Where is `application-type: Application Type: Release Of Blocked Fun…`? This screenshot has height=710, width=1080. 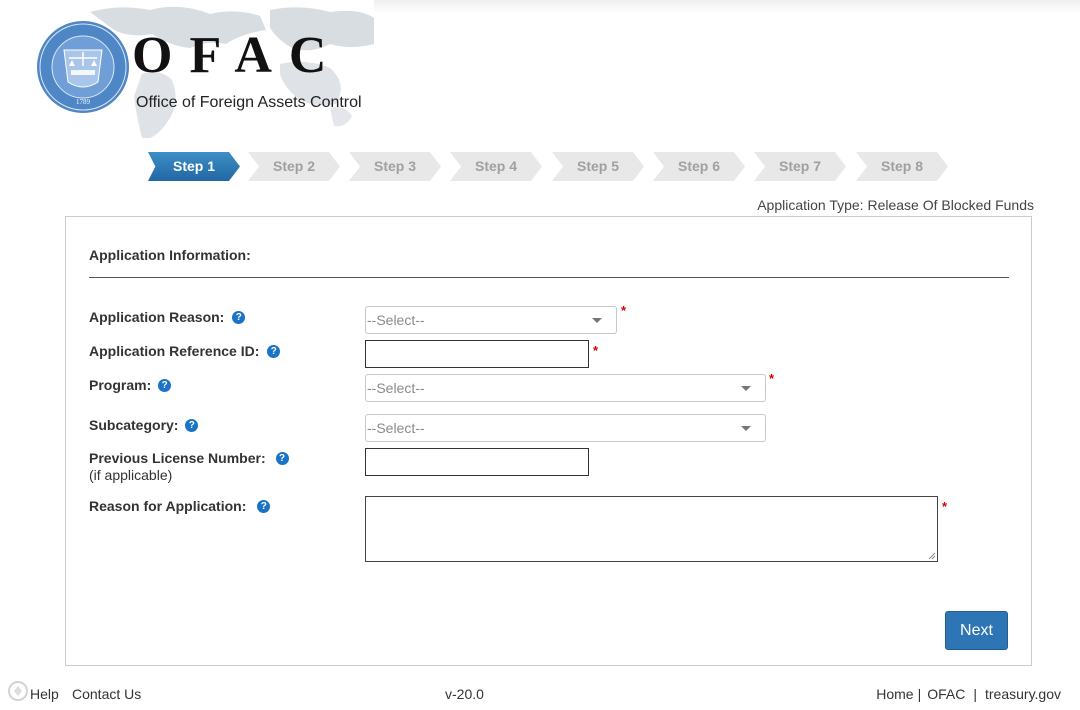 application-type: Application Type: Release Of Blocked Fun… is located at coordinates (895, 205).